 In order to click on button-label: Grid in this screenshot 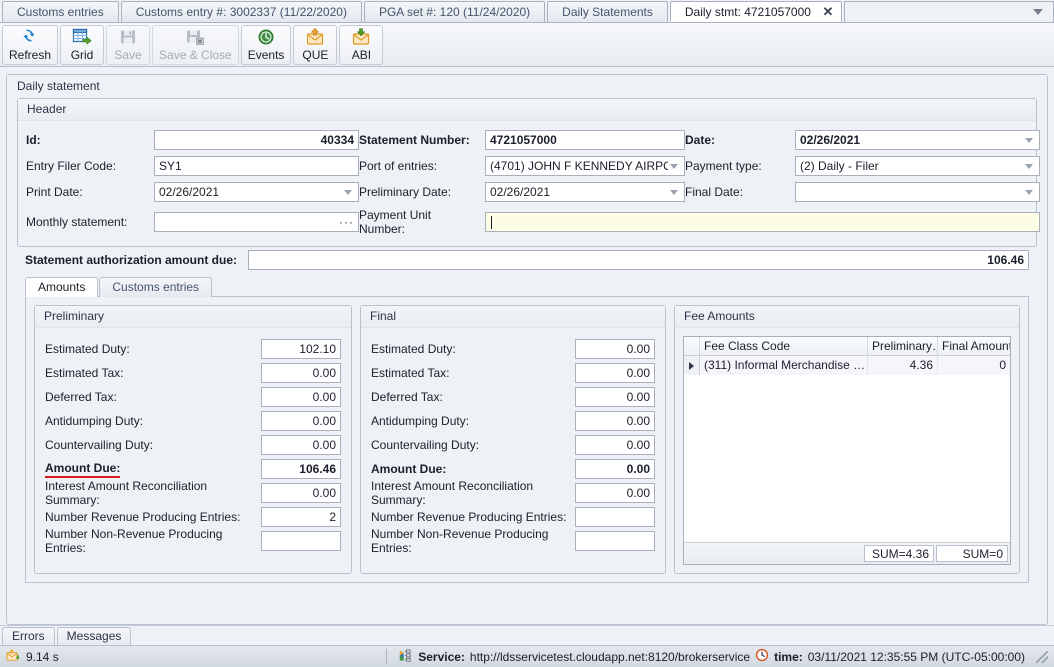, I will do `click(82, 55)`.